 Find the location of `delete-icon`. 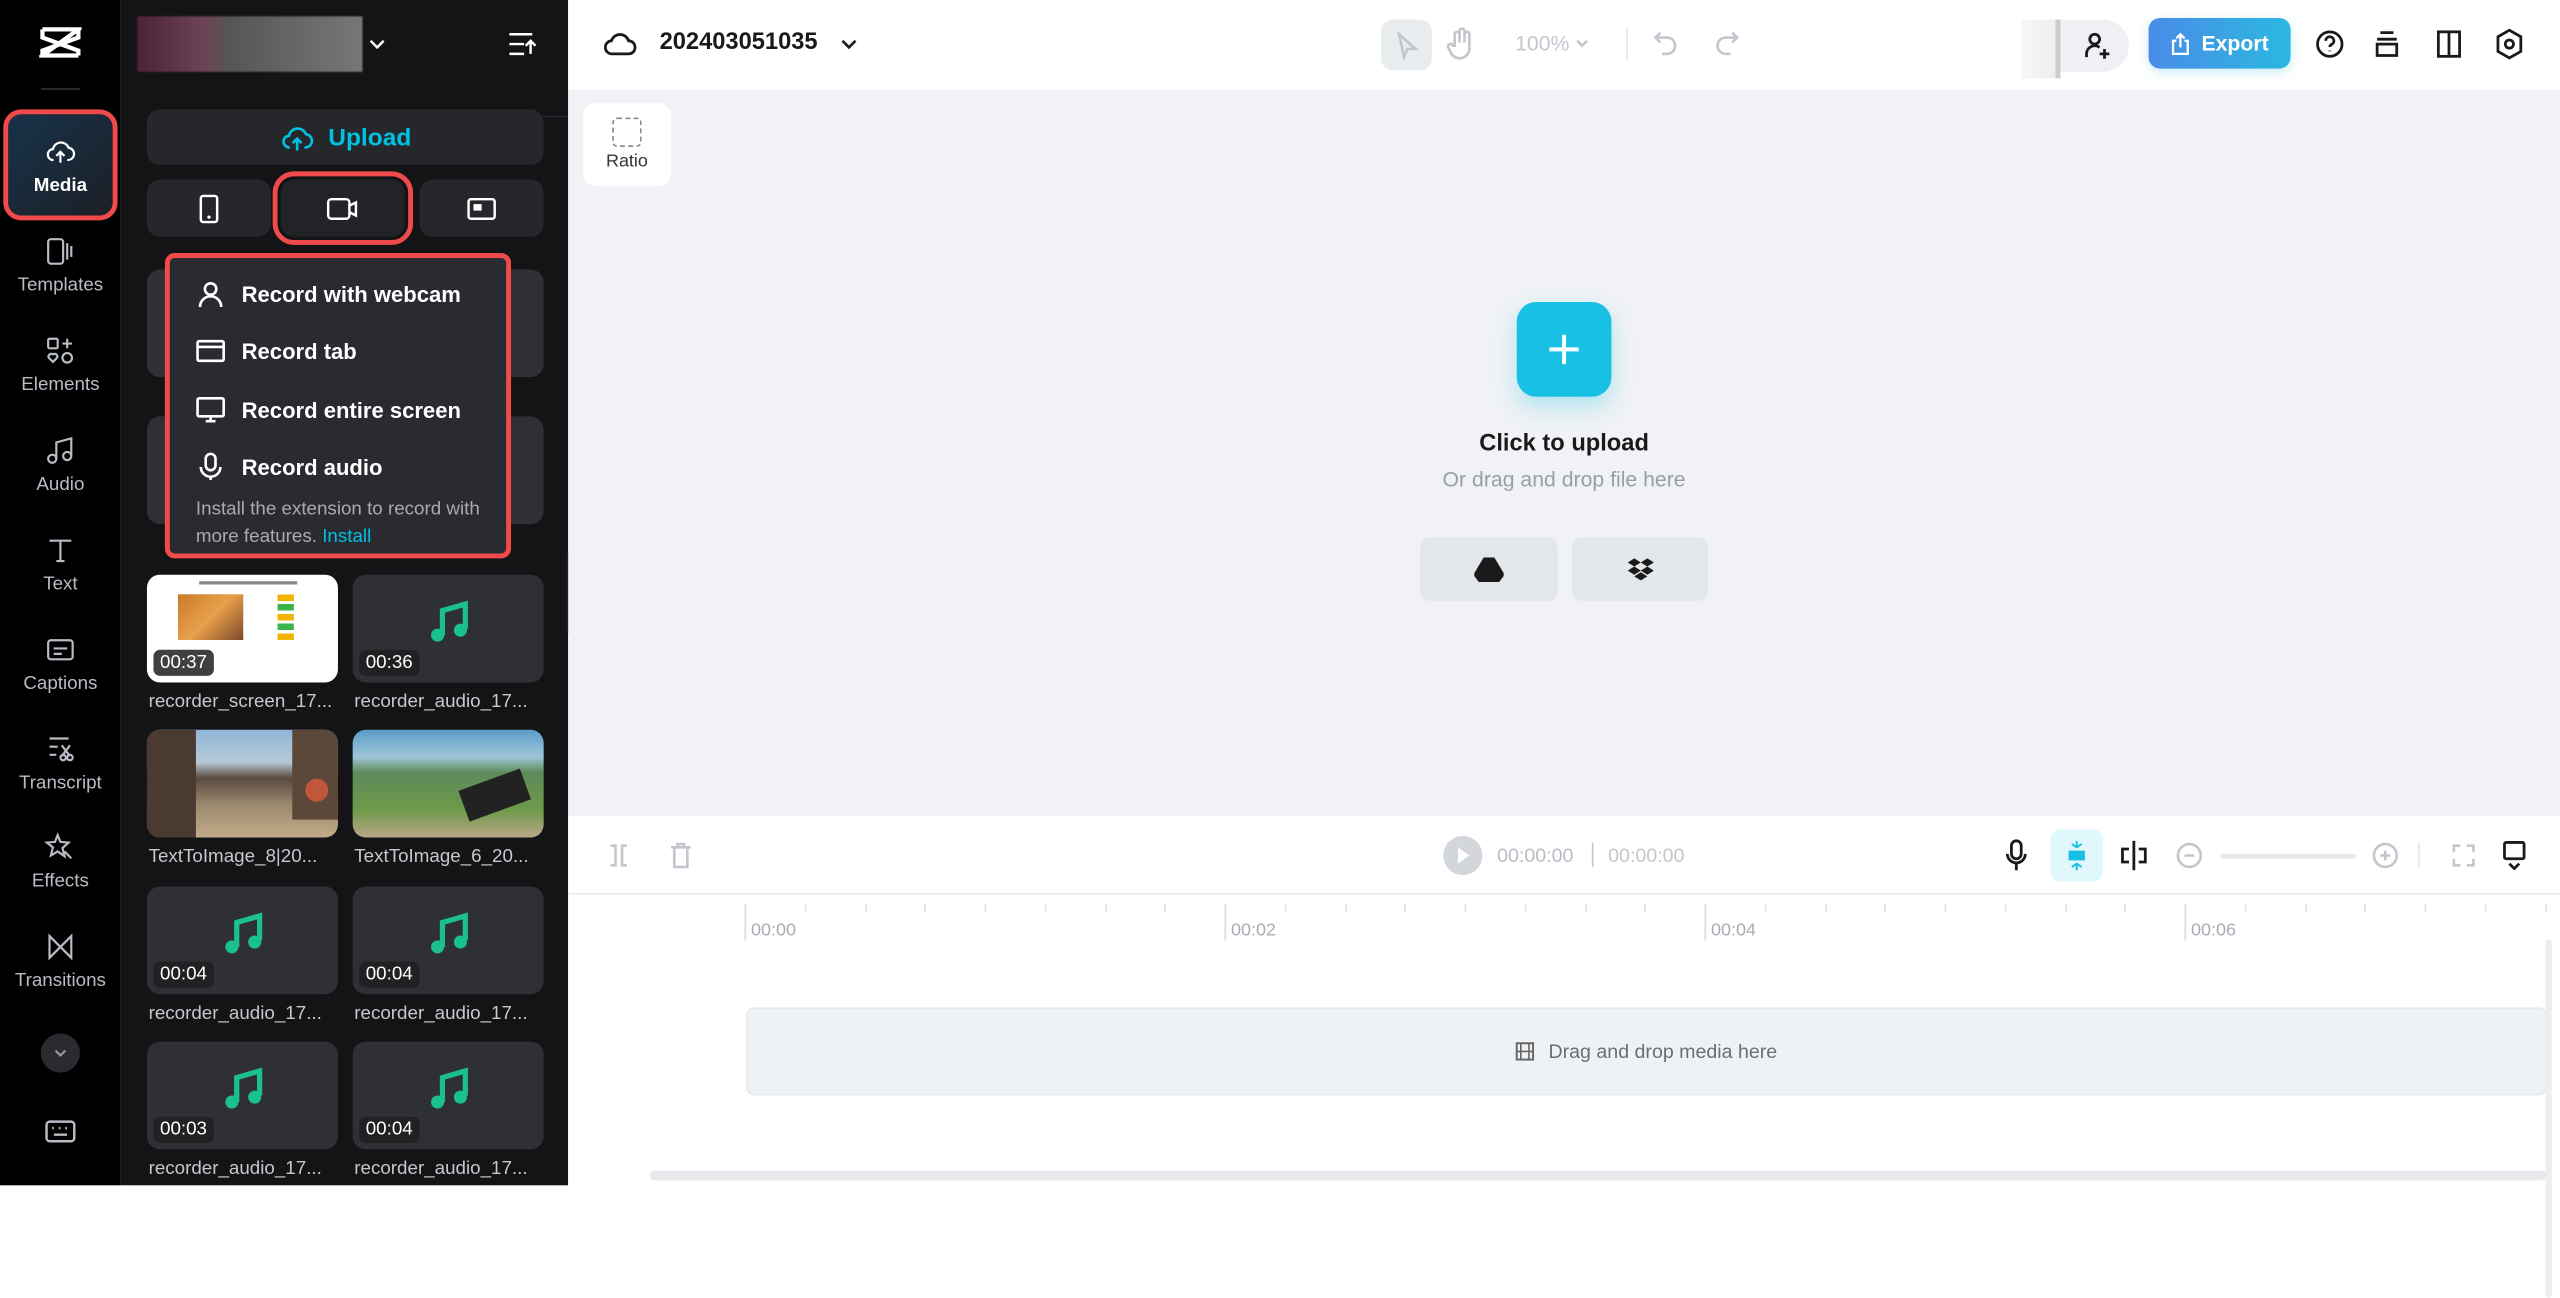

delete-icon is located at coordinates (680, 855).